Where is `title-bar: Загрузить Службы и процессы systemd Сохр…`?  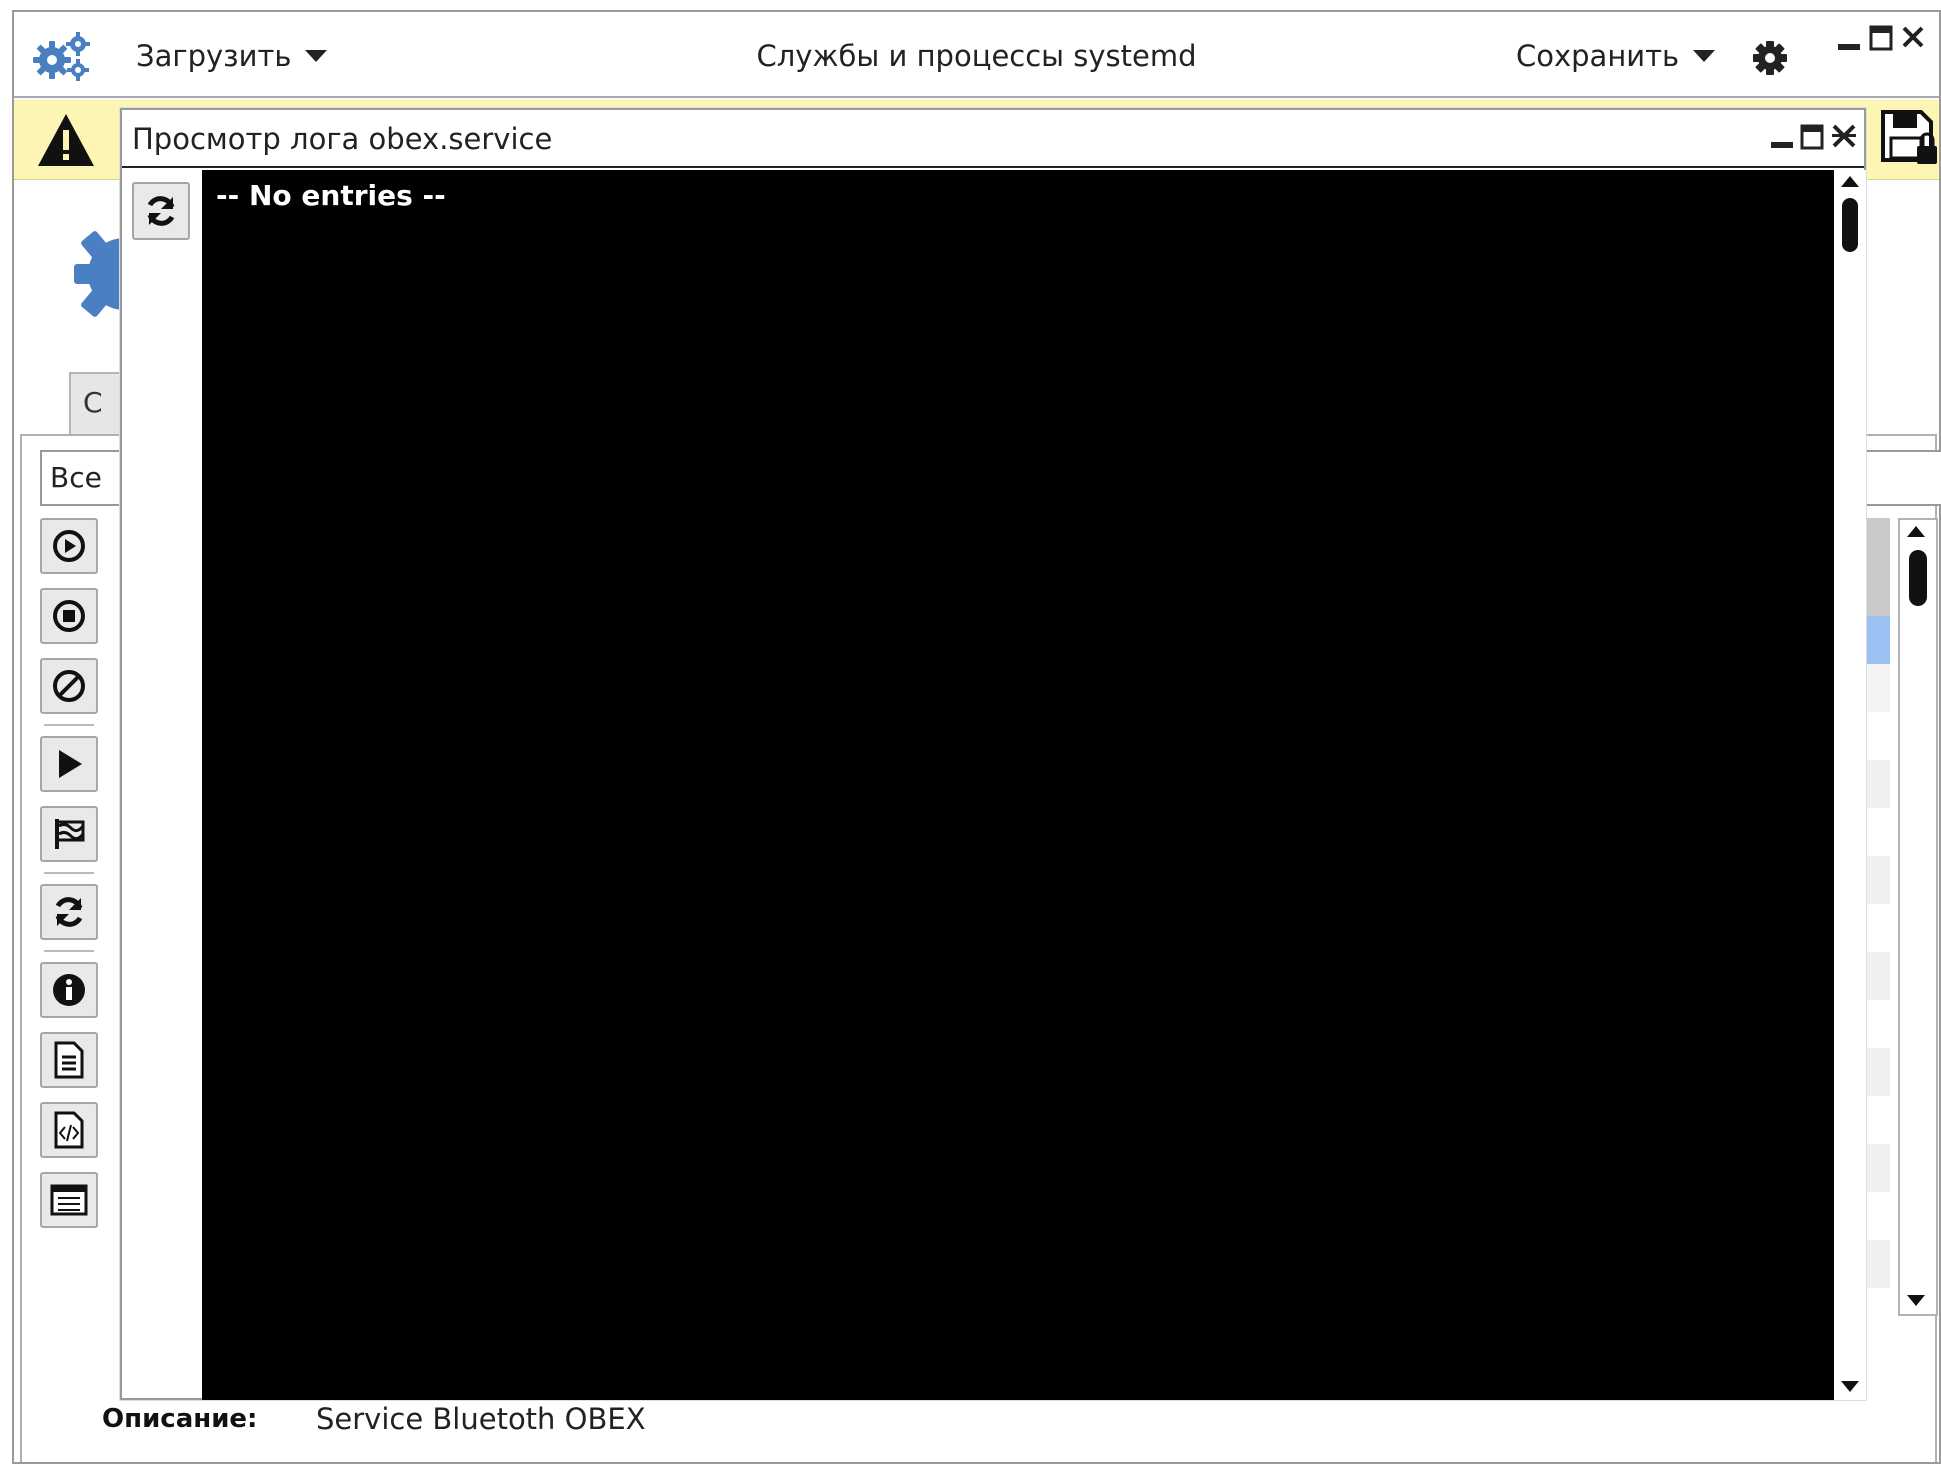 title-bar: Загрузить Службы и процессы systemd Сохр… is located at coordinates (976, 55).